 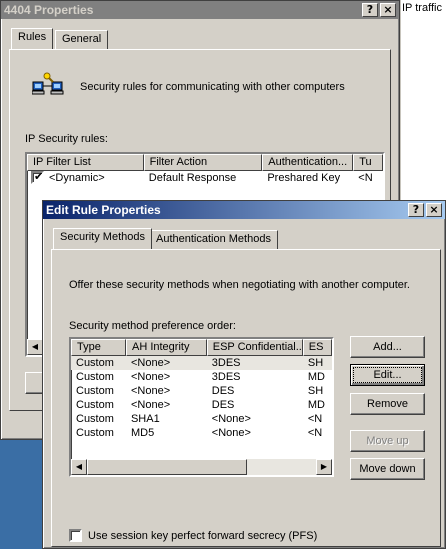 I want to click on ah-integrity-cell: MD5, so click(x=142, y=433).